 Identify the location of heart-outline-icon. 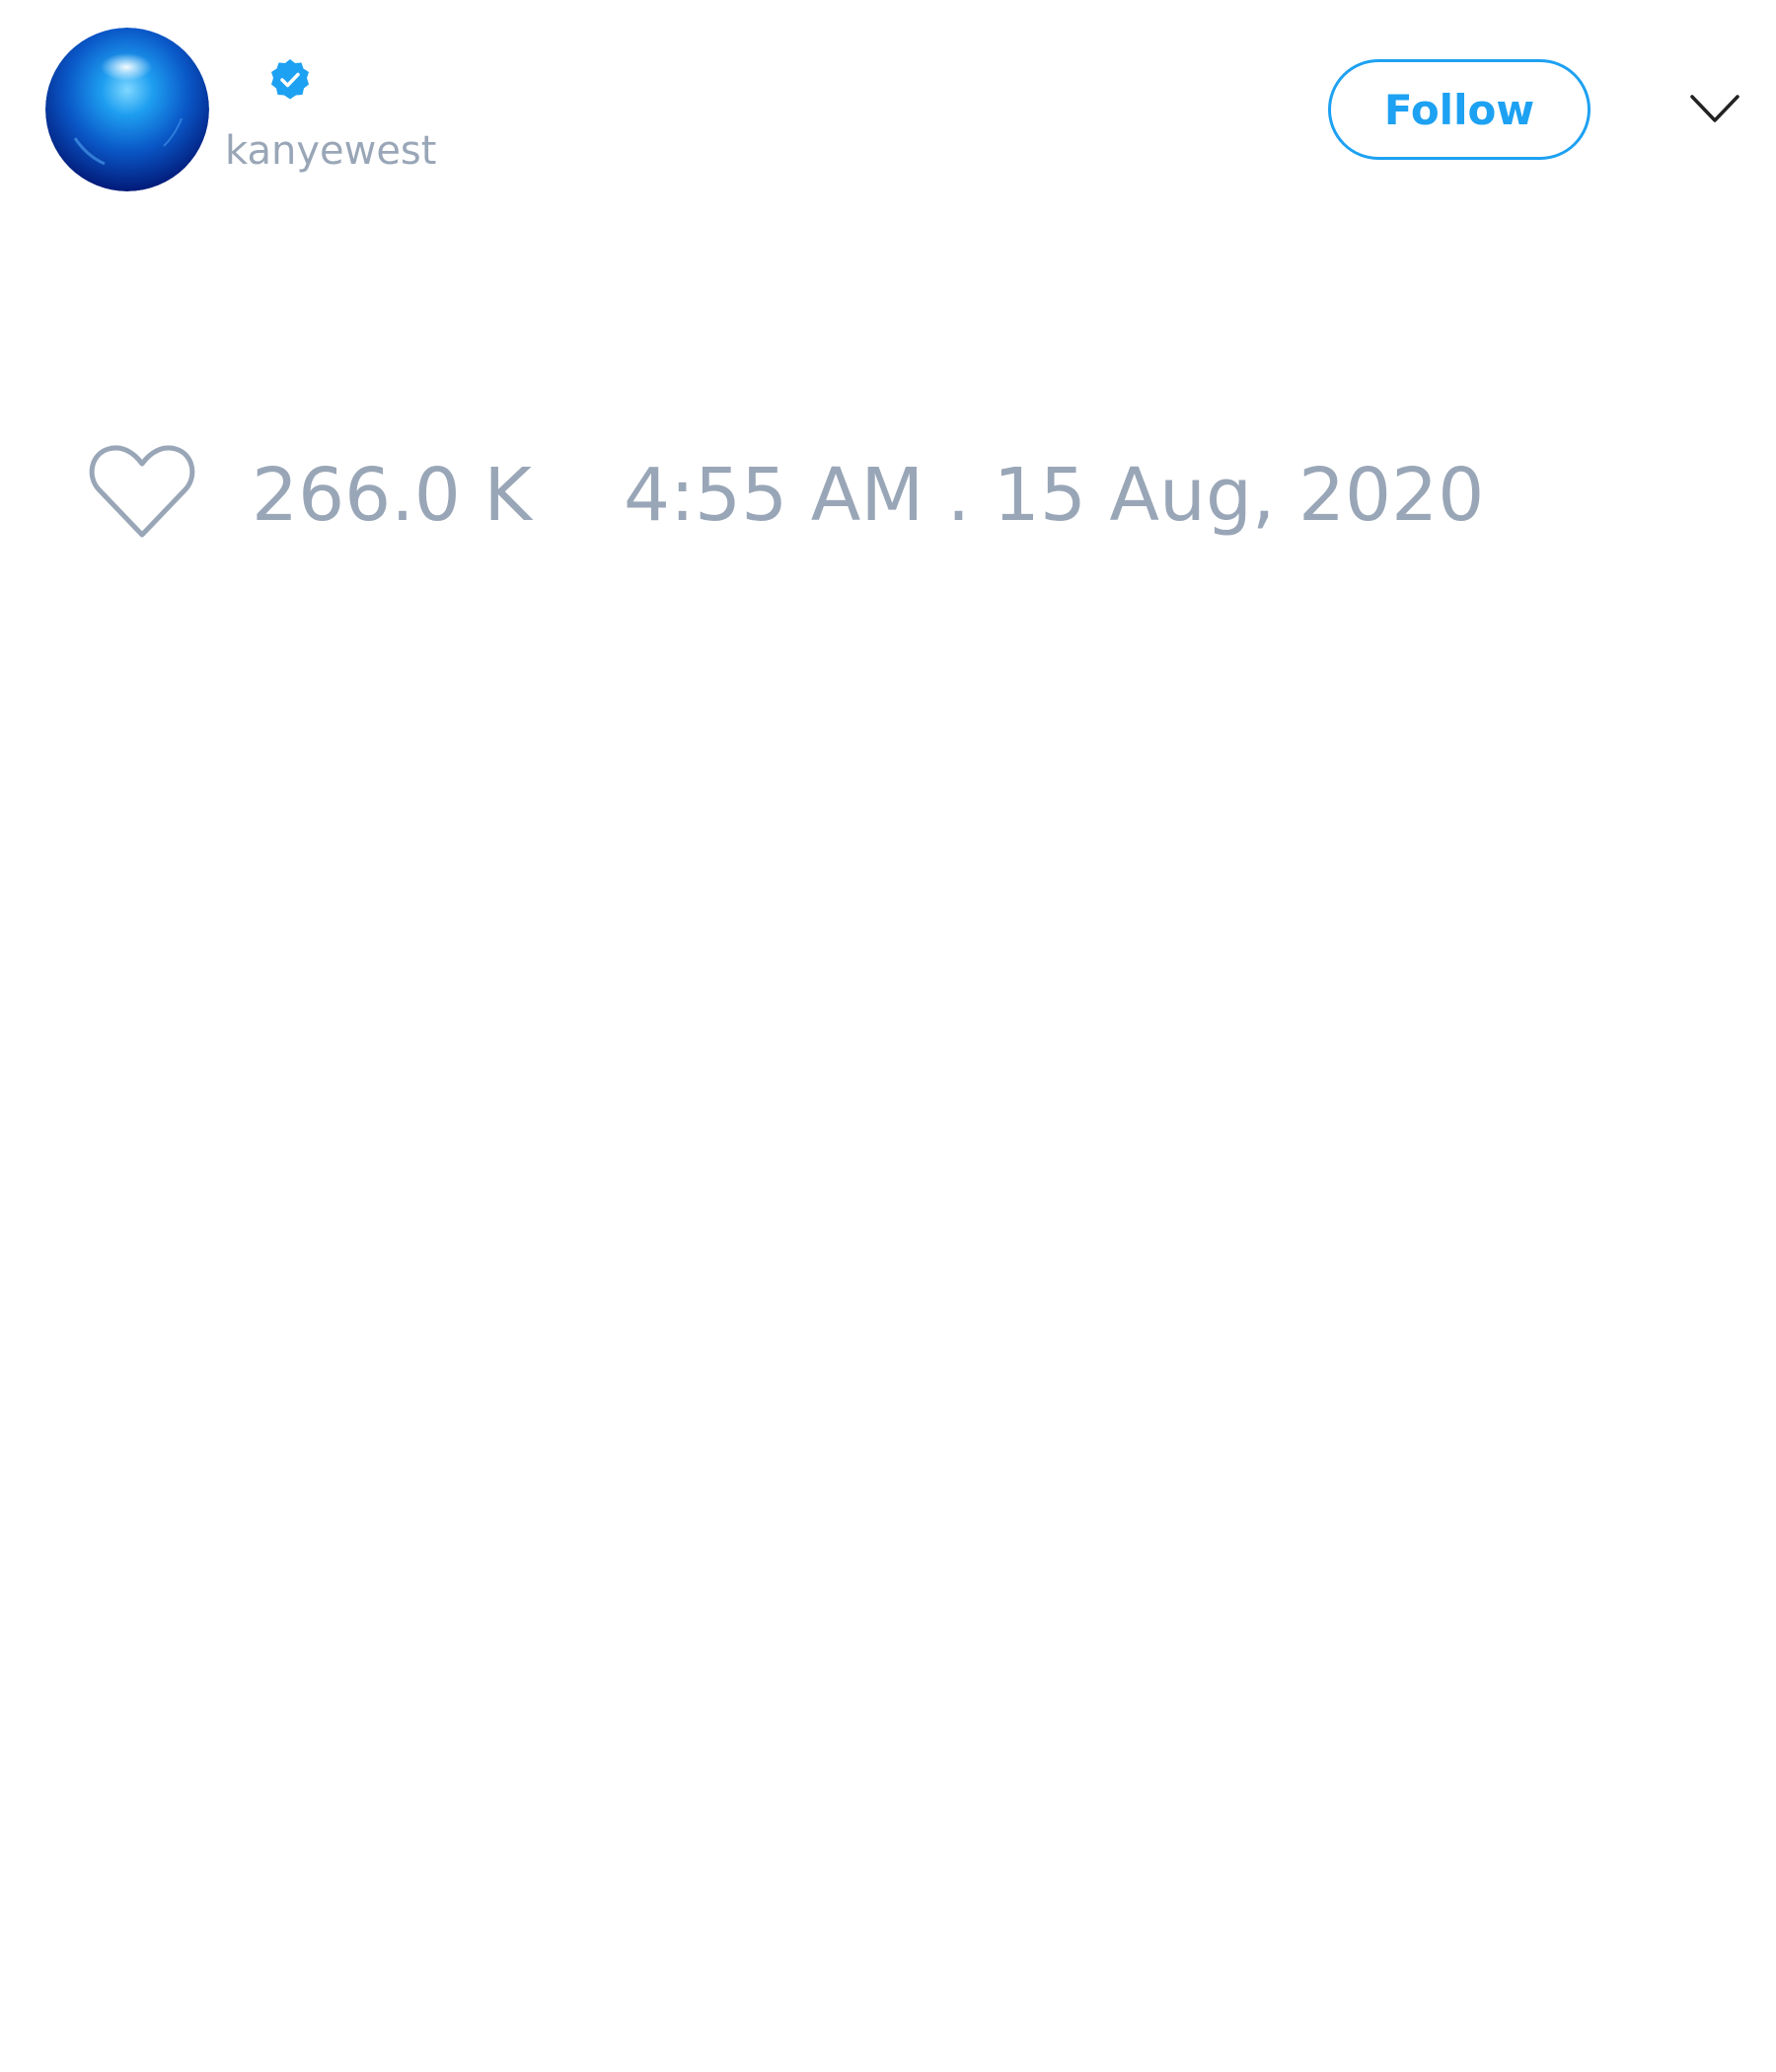
(142, 494).